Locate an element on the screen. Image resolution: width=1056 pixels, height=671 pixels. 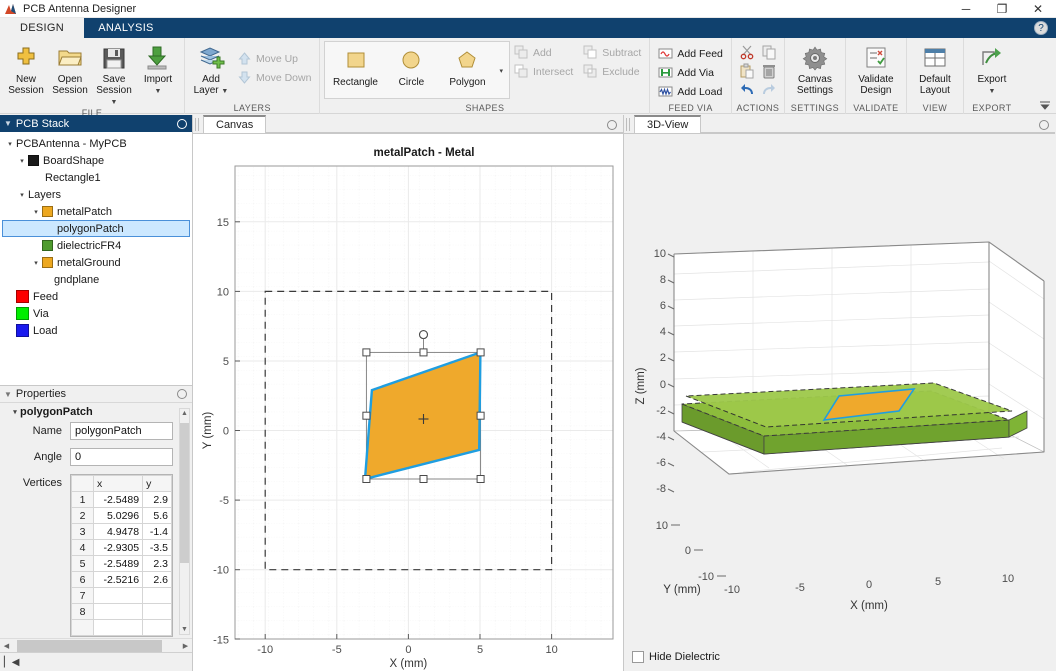
properties-object-caret: ▾ is located at coordinates (15, 412).